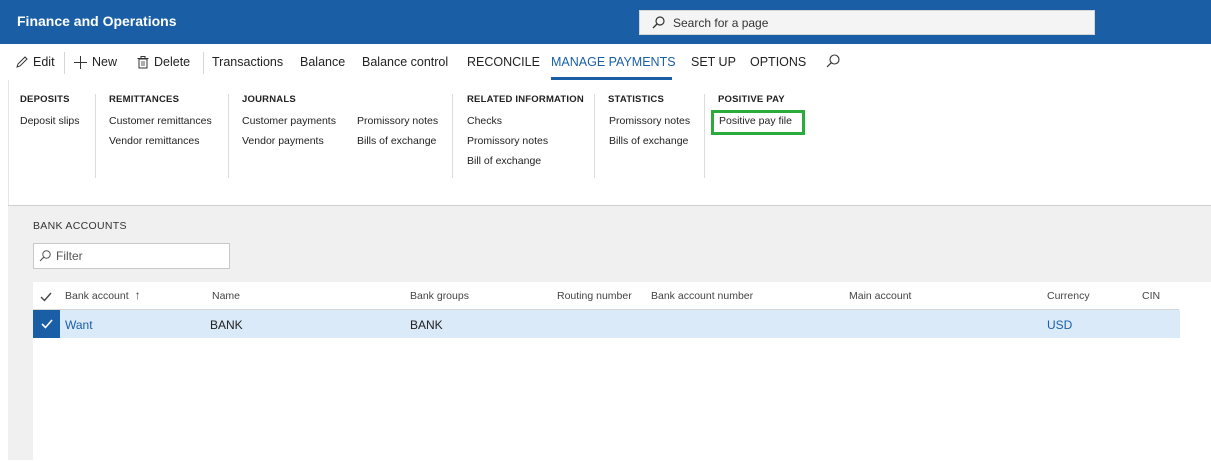 The image size is (1211, 461). What do you see at coordinates (606, 324) in the screenshot?
I see `table-row: Want BANK BANK USD` at bounding box center [606, 324].